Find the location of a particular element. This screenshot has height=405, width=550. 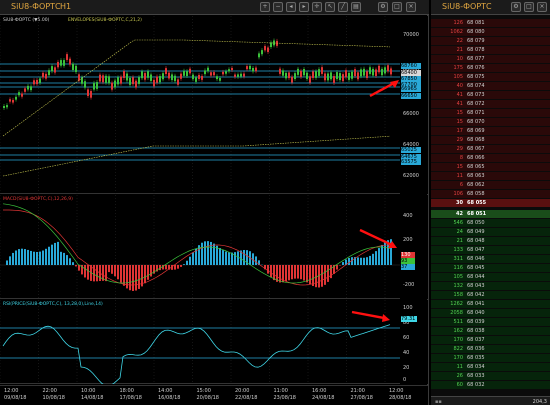

zoom-in-icon: + is located at coordinates (265, 7).